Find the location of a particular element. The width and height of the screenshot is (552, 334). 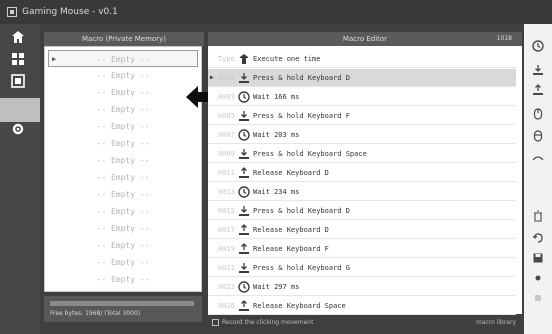

delete-icon is located at coordinates (538, 217).